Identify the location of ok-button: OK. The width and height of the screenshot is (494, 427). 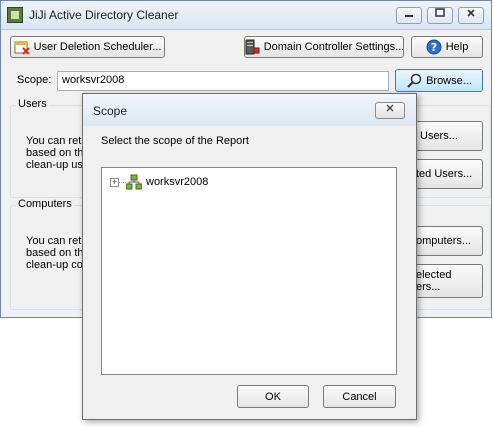
(273, 396).